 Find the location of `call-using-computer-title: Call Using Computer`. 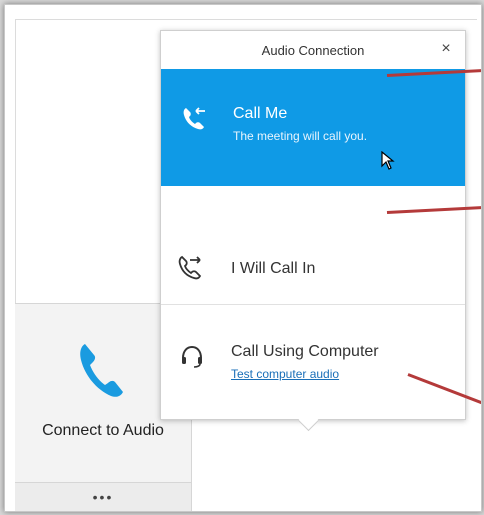

call-using-computer-title: Call Using Computer is located at coordinates (305, 351).